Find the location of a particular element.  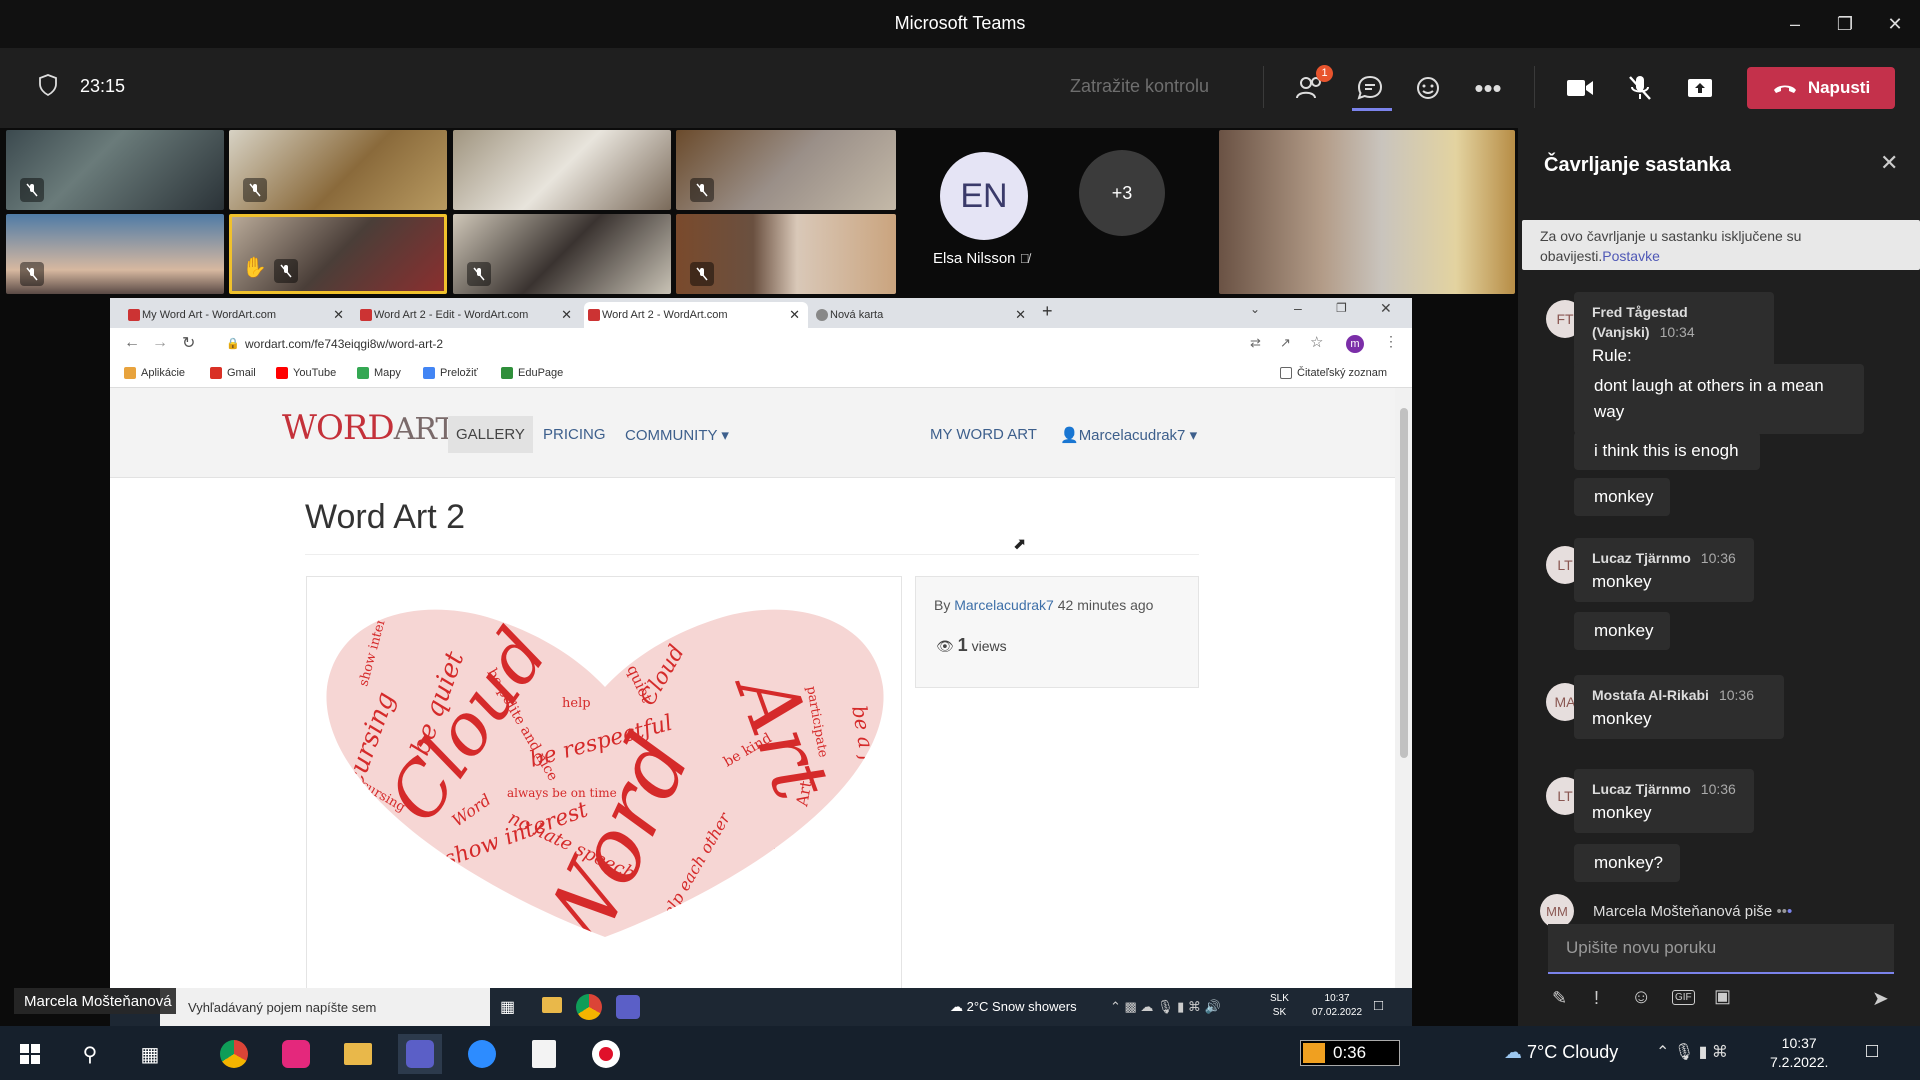

chat-message: Mostafa Al-Rikabi 10:36 monkey is located at coordinates (1679, 707).